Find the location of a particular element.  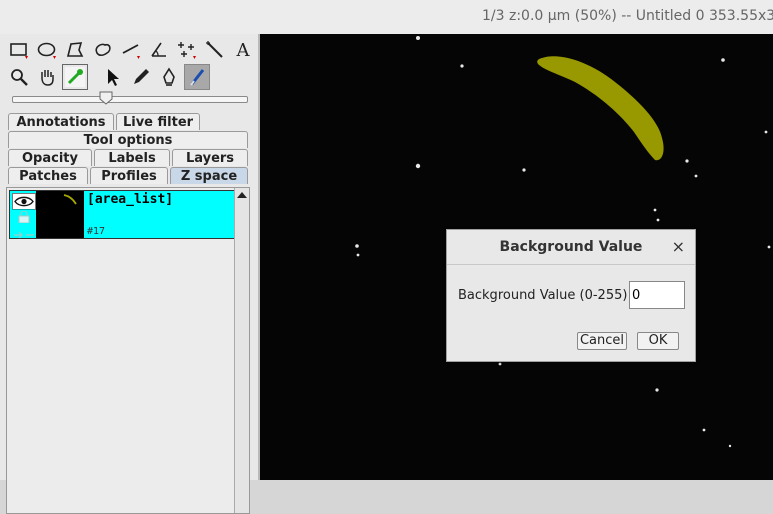

background-value-input is located at coordinates (657, 295).